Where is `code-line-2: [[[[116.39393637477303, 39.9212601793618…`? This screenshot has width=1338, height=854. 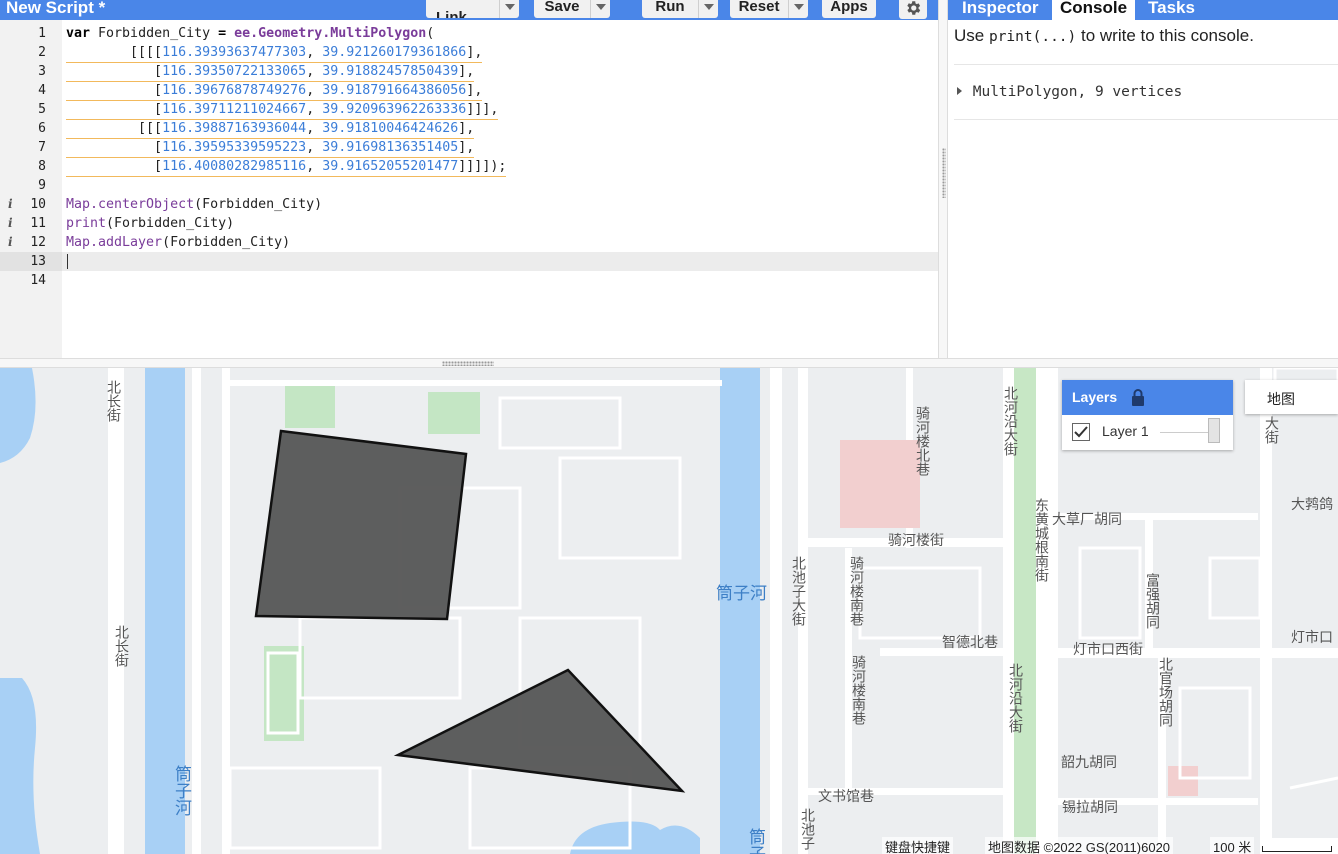
code-line-2: [[[[116.39393637477303, 39.9212601793618… is located at coordinates (274, 53).